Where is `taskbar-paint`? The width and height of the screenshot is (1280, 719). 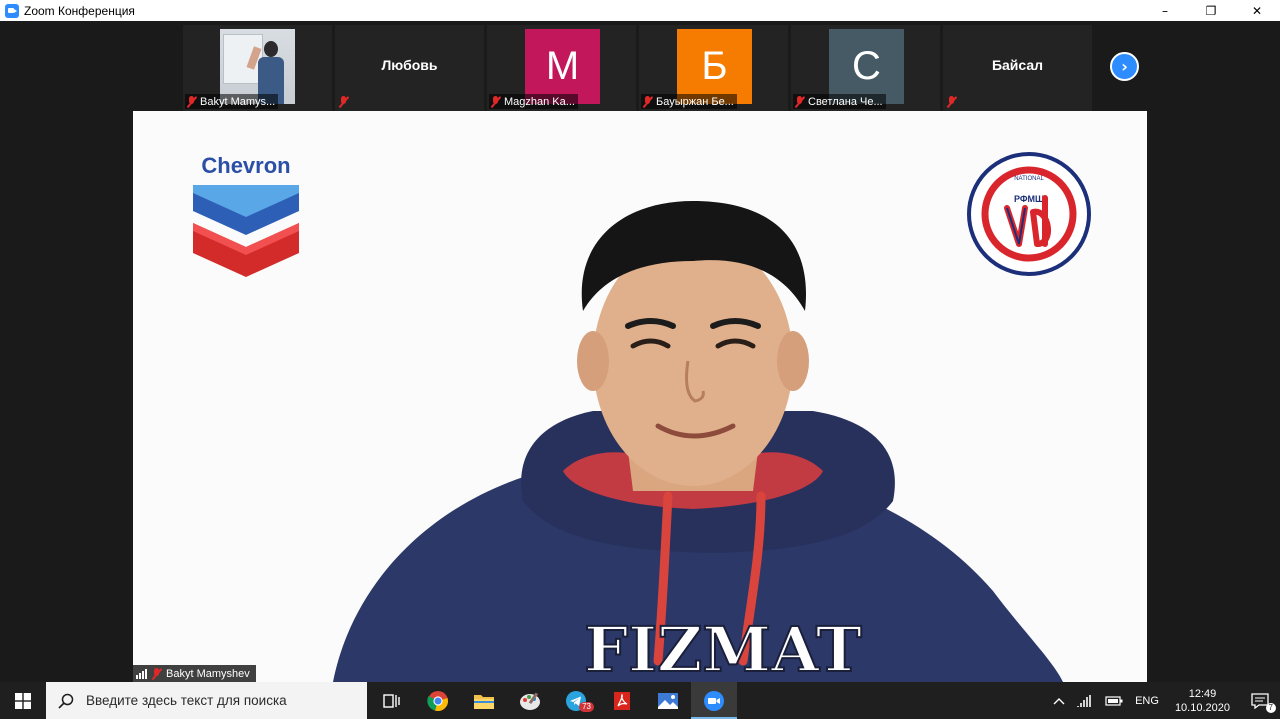 taskbar-paint is located at coordinates (530, 700).